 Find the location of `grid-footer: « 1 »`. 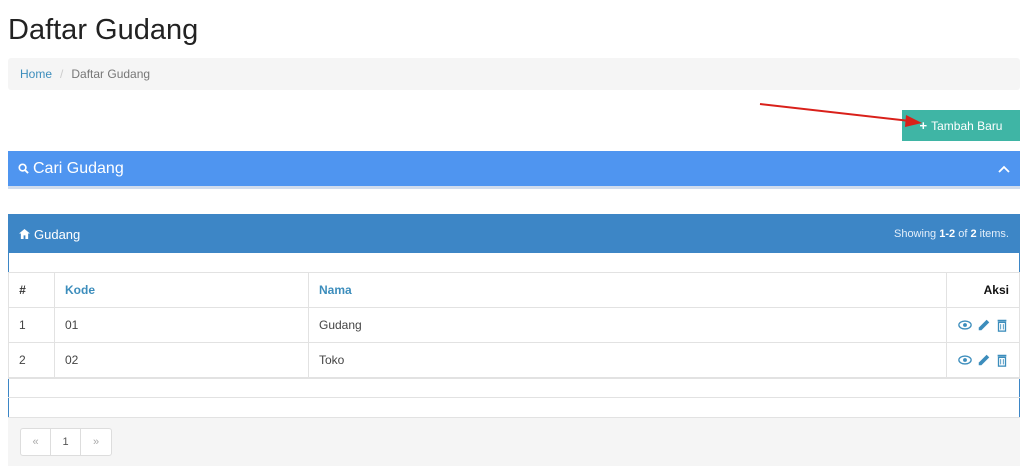

grid-footer: « 1 » is located at coordinates (514, 441).